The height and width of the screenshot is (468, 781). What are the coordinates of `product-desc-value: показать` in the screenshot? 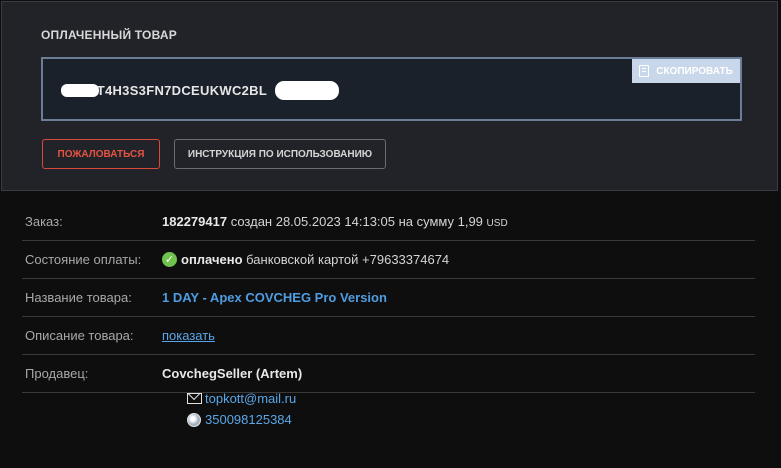 It's located at (188, 335).